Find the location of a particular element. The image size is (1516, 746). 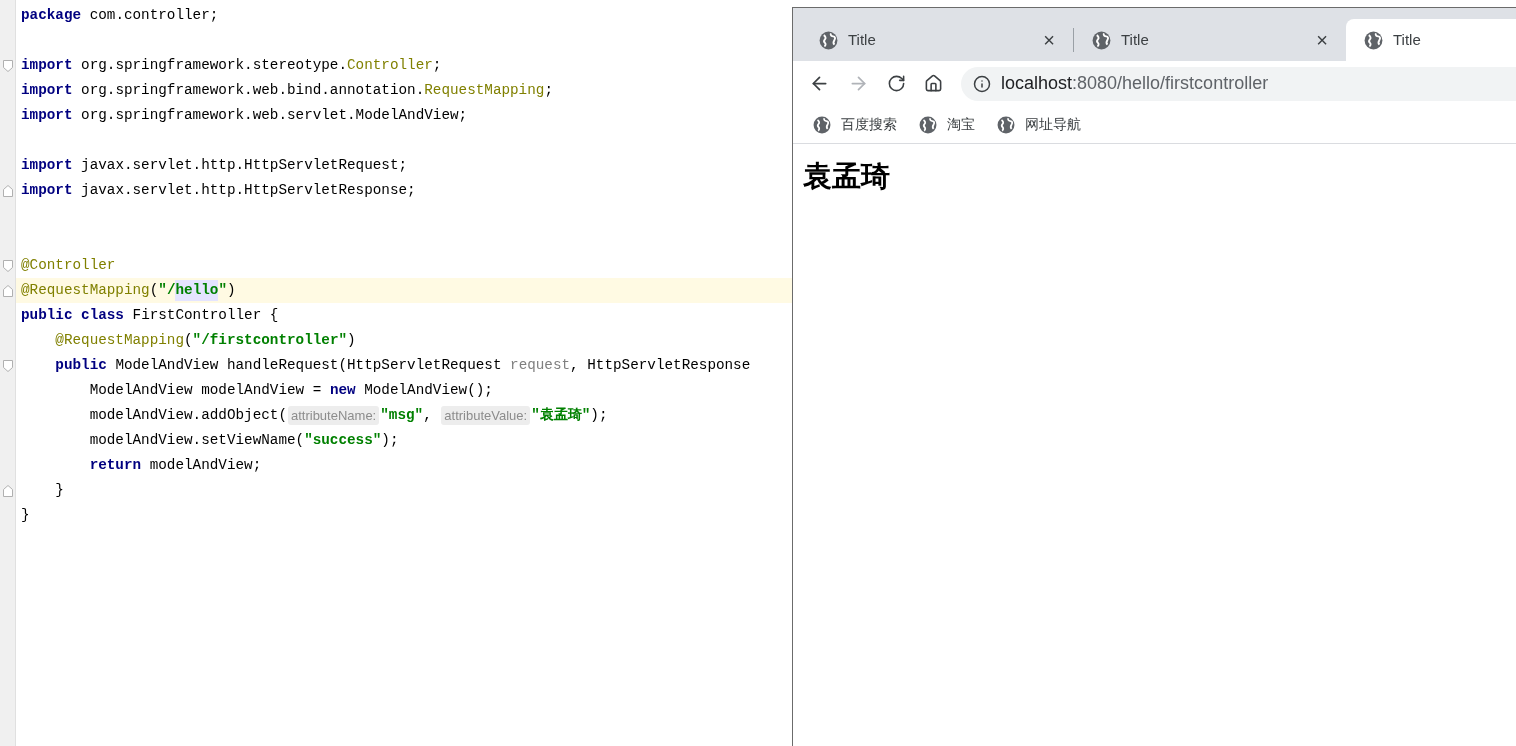

code-token: new is located at coordinates (342, 390).